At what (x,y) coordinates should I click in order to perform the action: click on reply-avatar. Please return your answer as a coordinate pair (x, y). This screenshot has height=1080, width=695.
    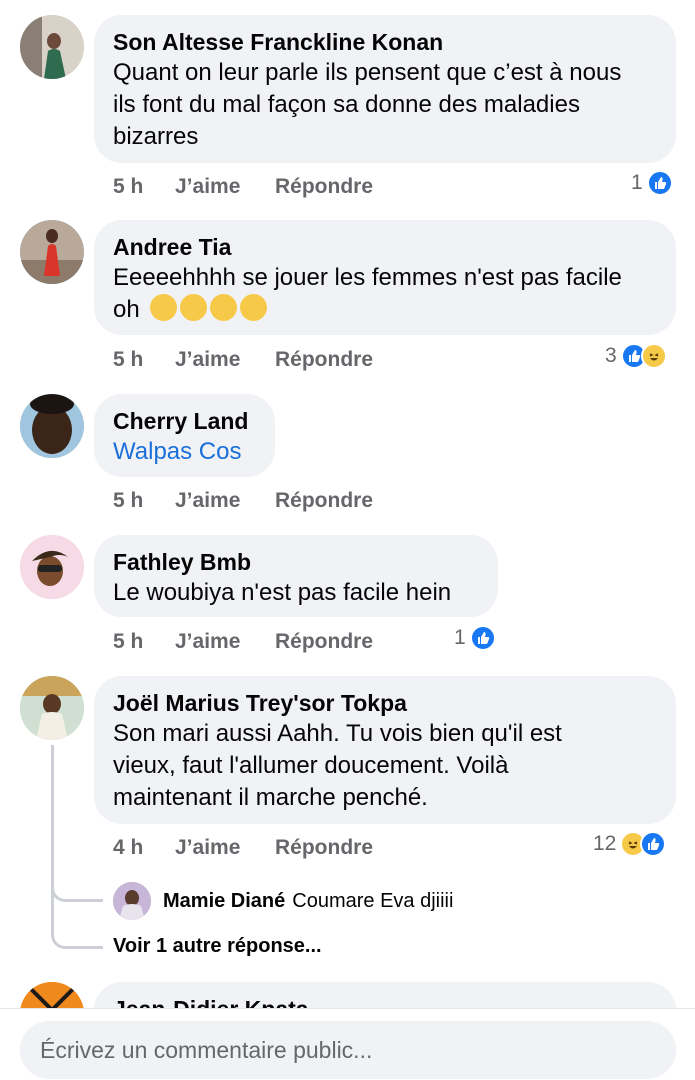
    Looking at the image, I should click on (132, 901).